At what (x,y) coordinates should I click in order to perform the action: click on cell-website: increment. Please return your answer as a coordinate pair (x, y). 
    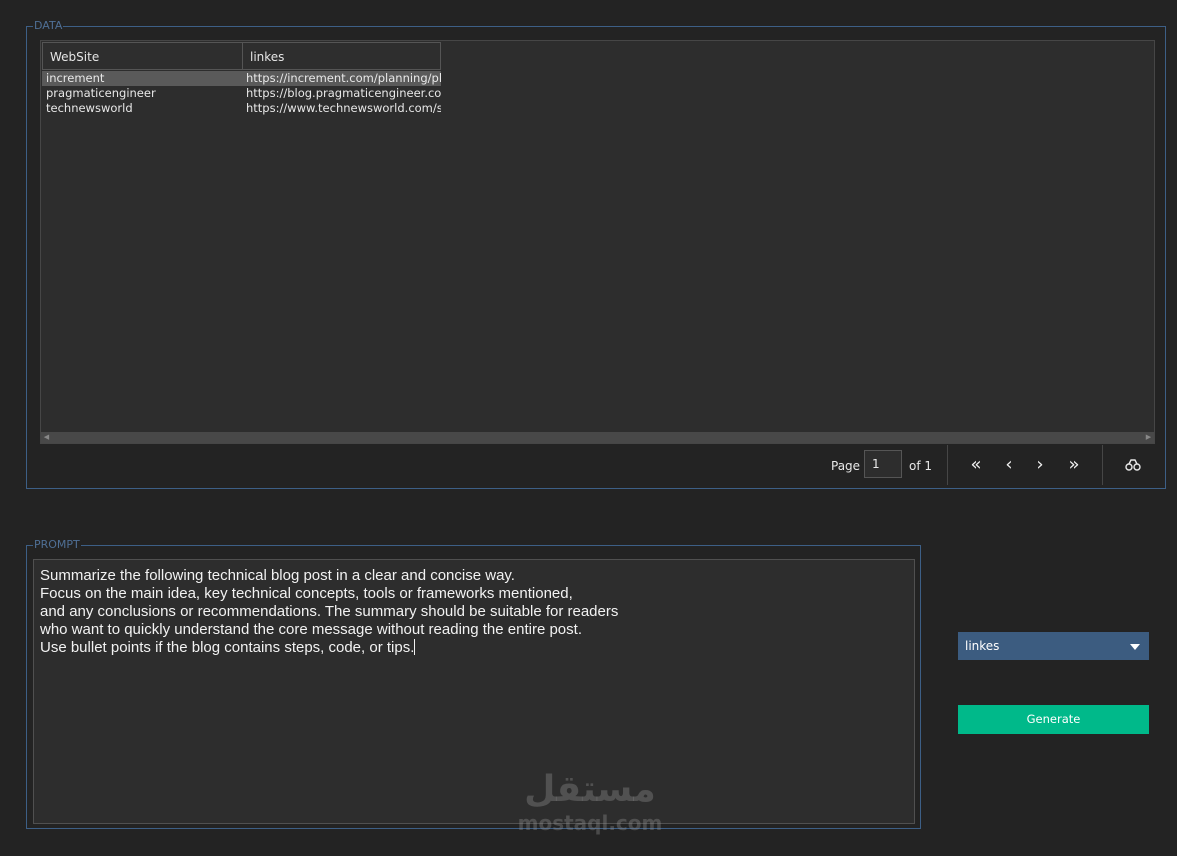
    Looking at the image, I should click on (142, 78).